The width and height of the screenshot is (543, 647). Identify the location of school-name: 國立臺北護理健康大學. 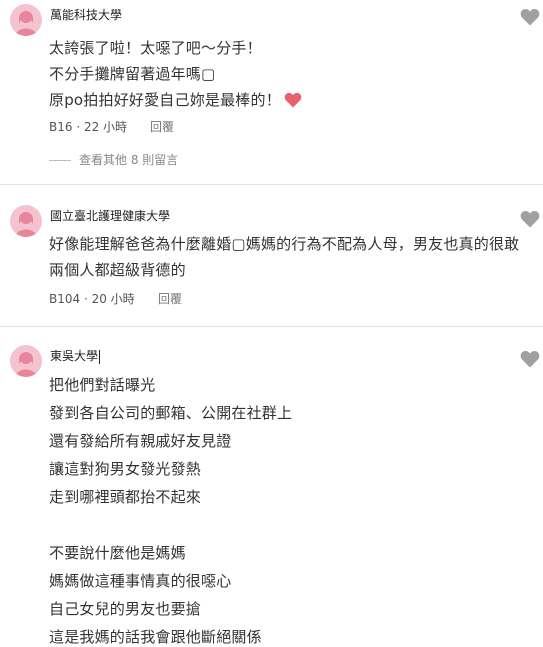
(110, 215).